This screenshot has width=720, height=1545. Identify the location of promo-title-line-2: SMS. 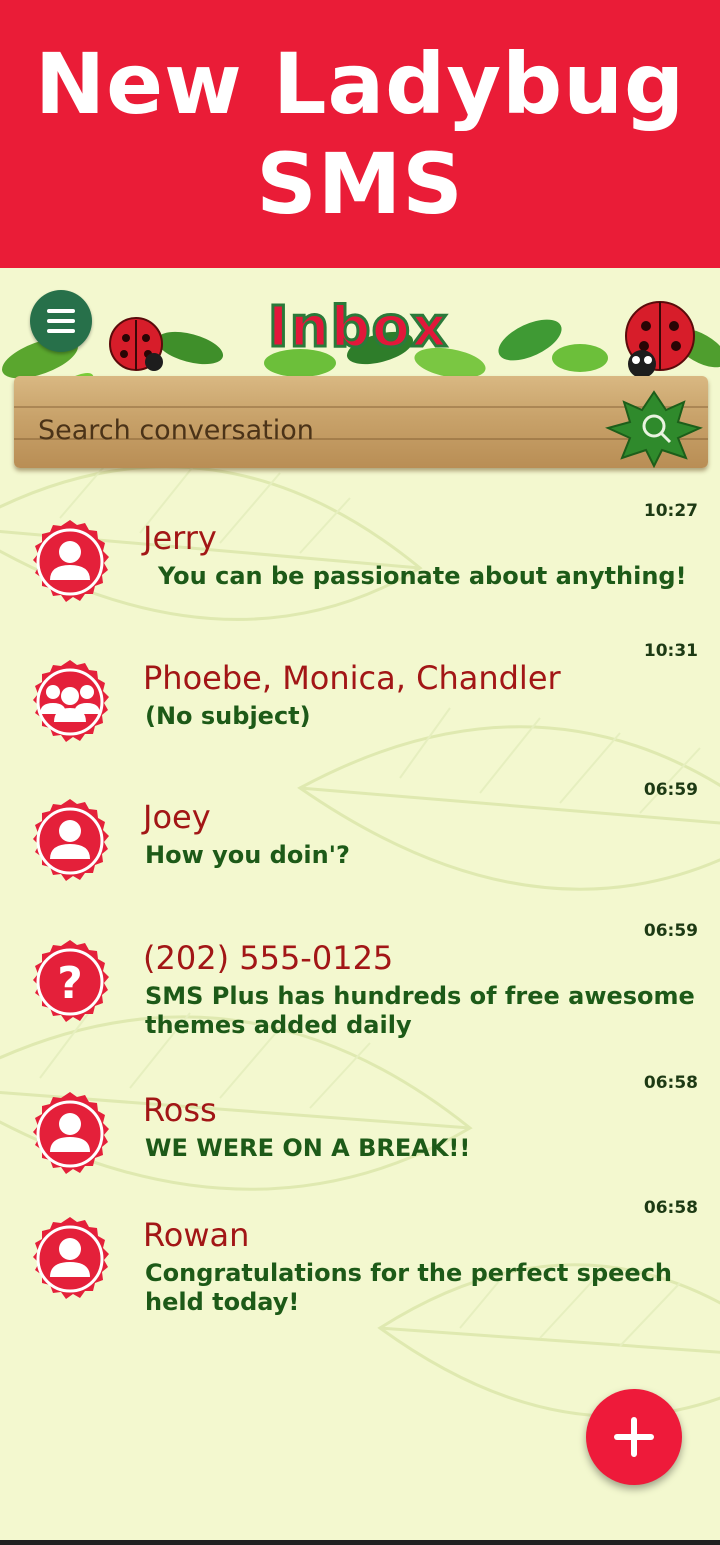
(360, 184).